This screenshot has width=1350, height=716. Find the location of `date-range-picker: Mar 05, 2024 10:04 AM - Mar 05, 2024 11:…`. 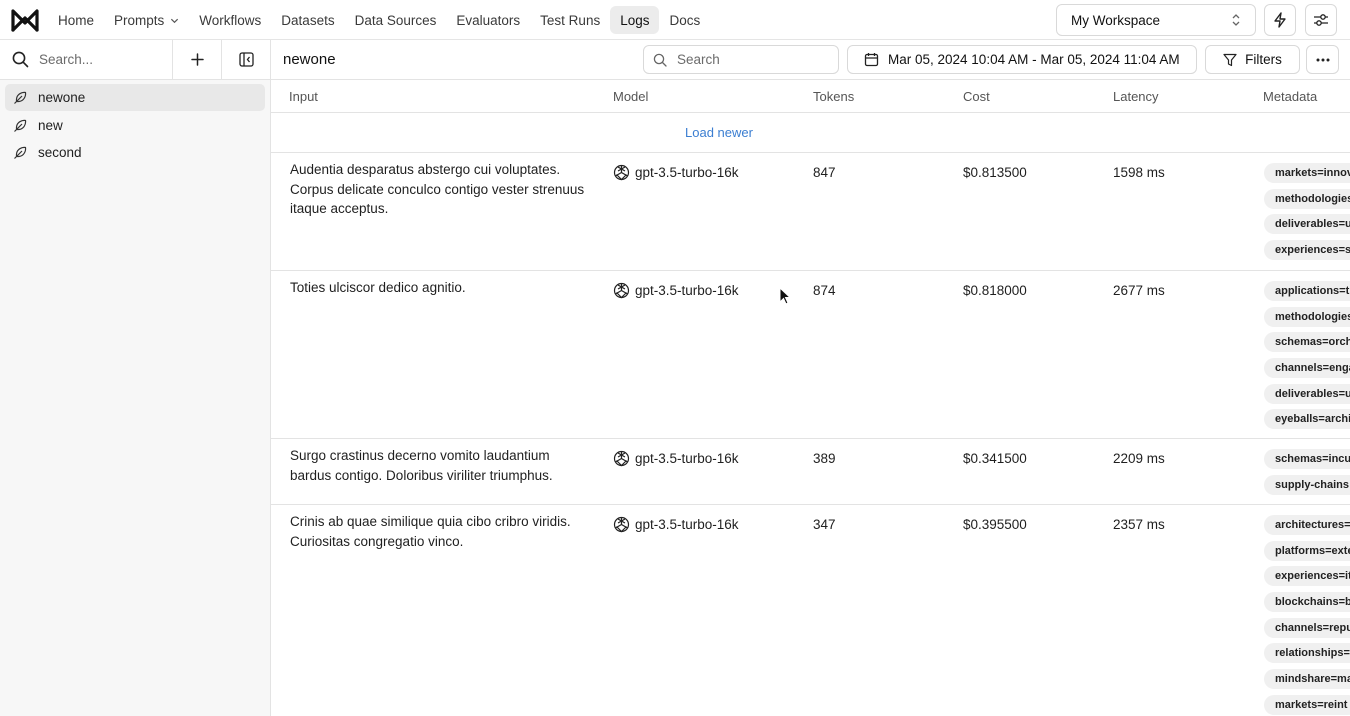

date-range-picker: Mar 05, 2024 10:04 AM - Mar 05, 2024 11:… is located at coordinates (1022, 59).